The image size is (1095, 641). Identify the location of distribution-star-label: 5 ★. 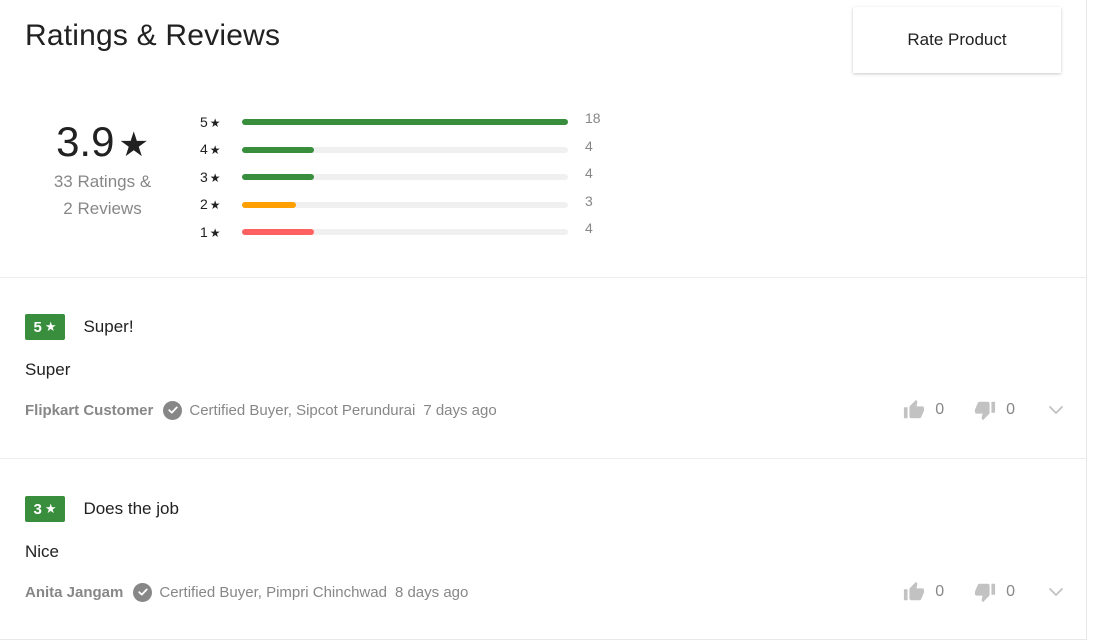
(210, 121).